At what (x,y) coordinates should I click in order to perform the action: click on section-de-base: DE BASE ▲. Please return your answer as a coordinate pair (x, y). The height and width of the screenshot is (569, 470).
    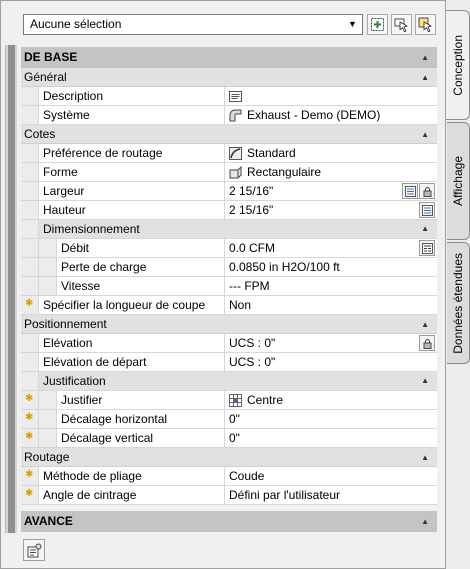
    Looking at the image, I should click on (229, 57).